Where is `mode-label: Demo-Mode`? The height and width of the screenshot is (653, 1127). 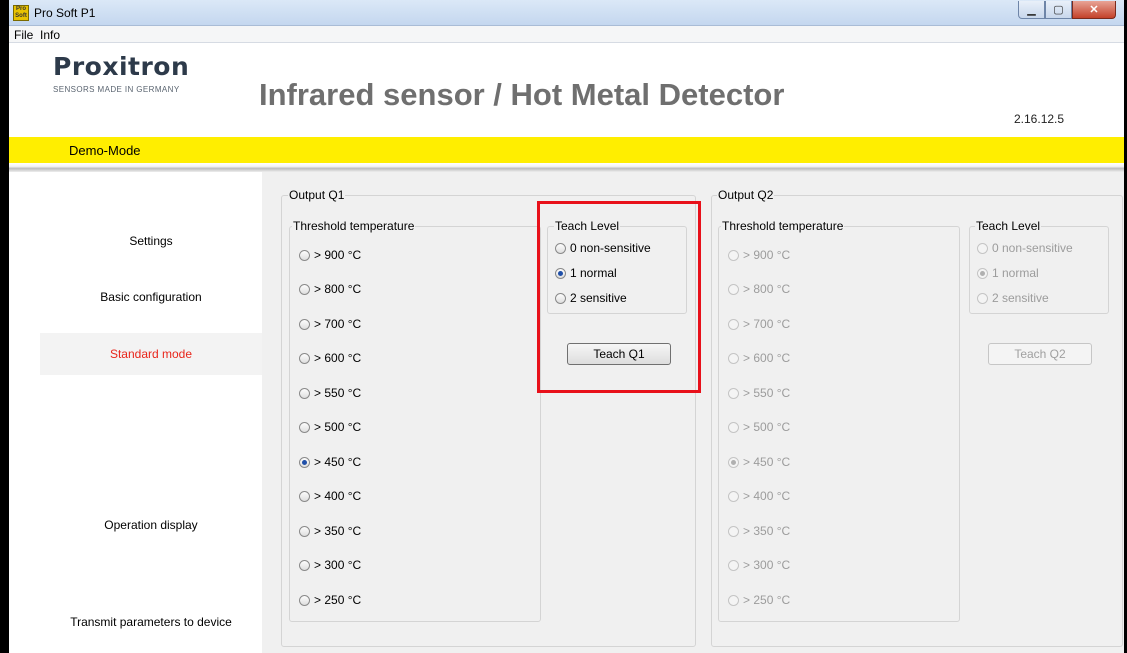
mode-label: Demo-Mode is located at coordinates (105, 150).